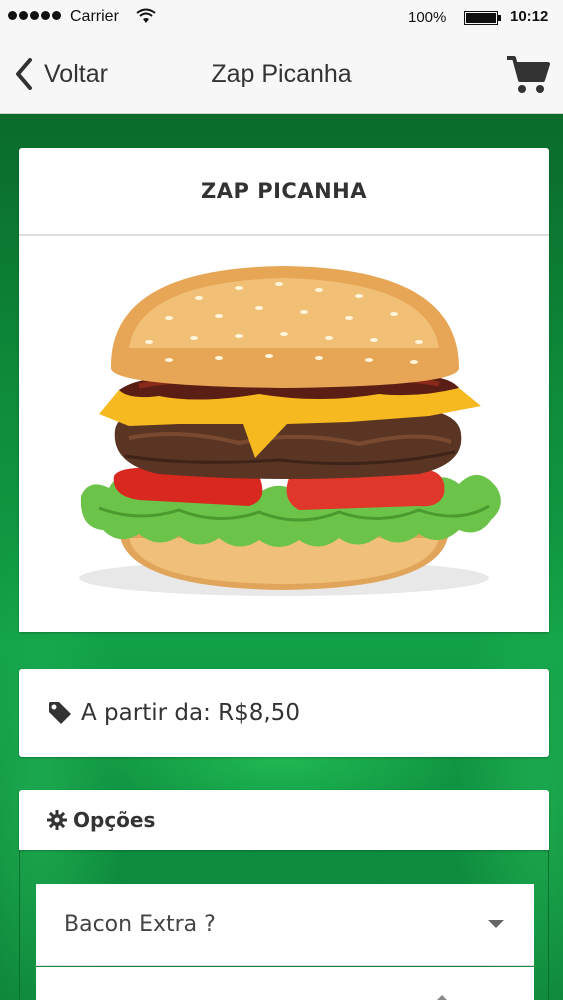 This screenshot has height=1000, width=563. Describe the element at coordinates (284, 192) in the screenshot. I see `product-name: ZAP PICANHA` at that location.